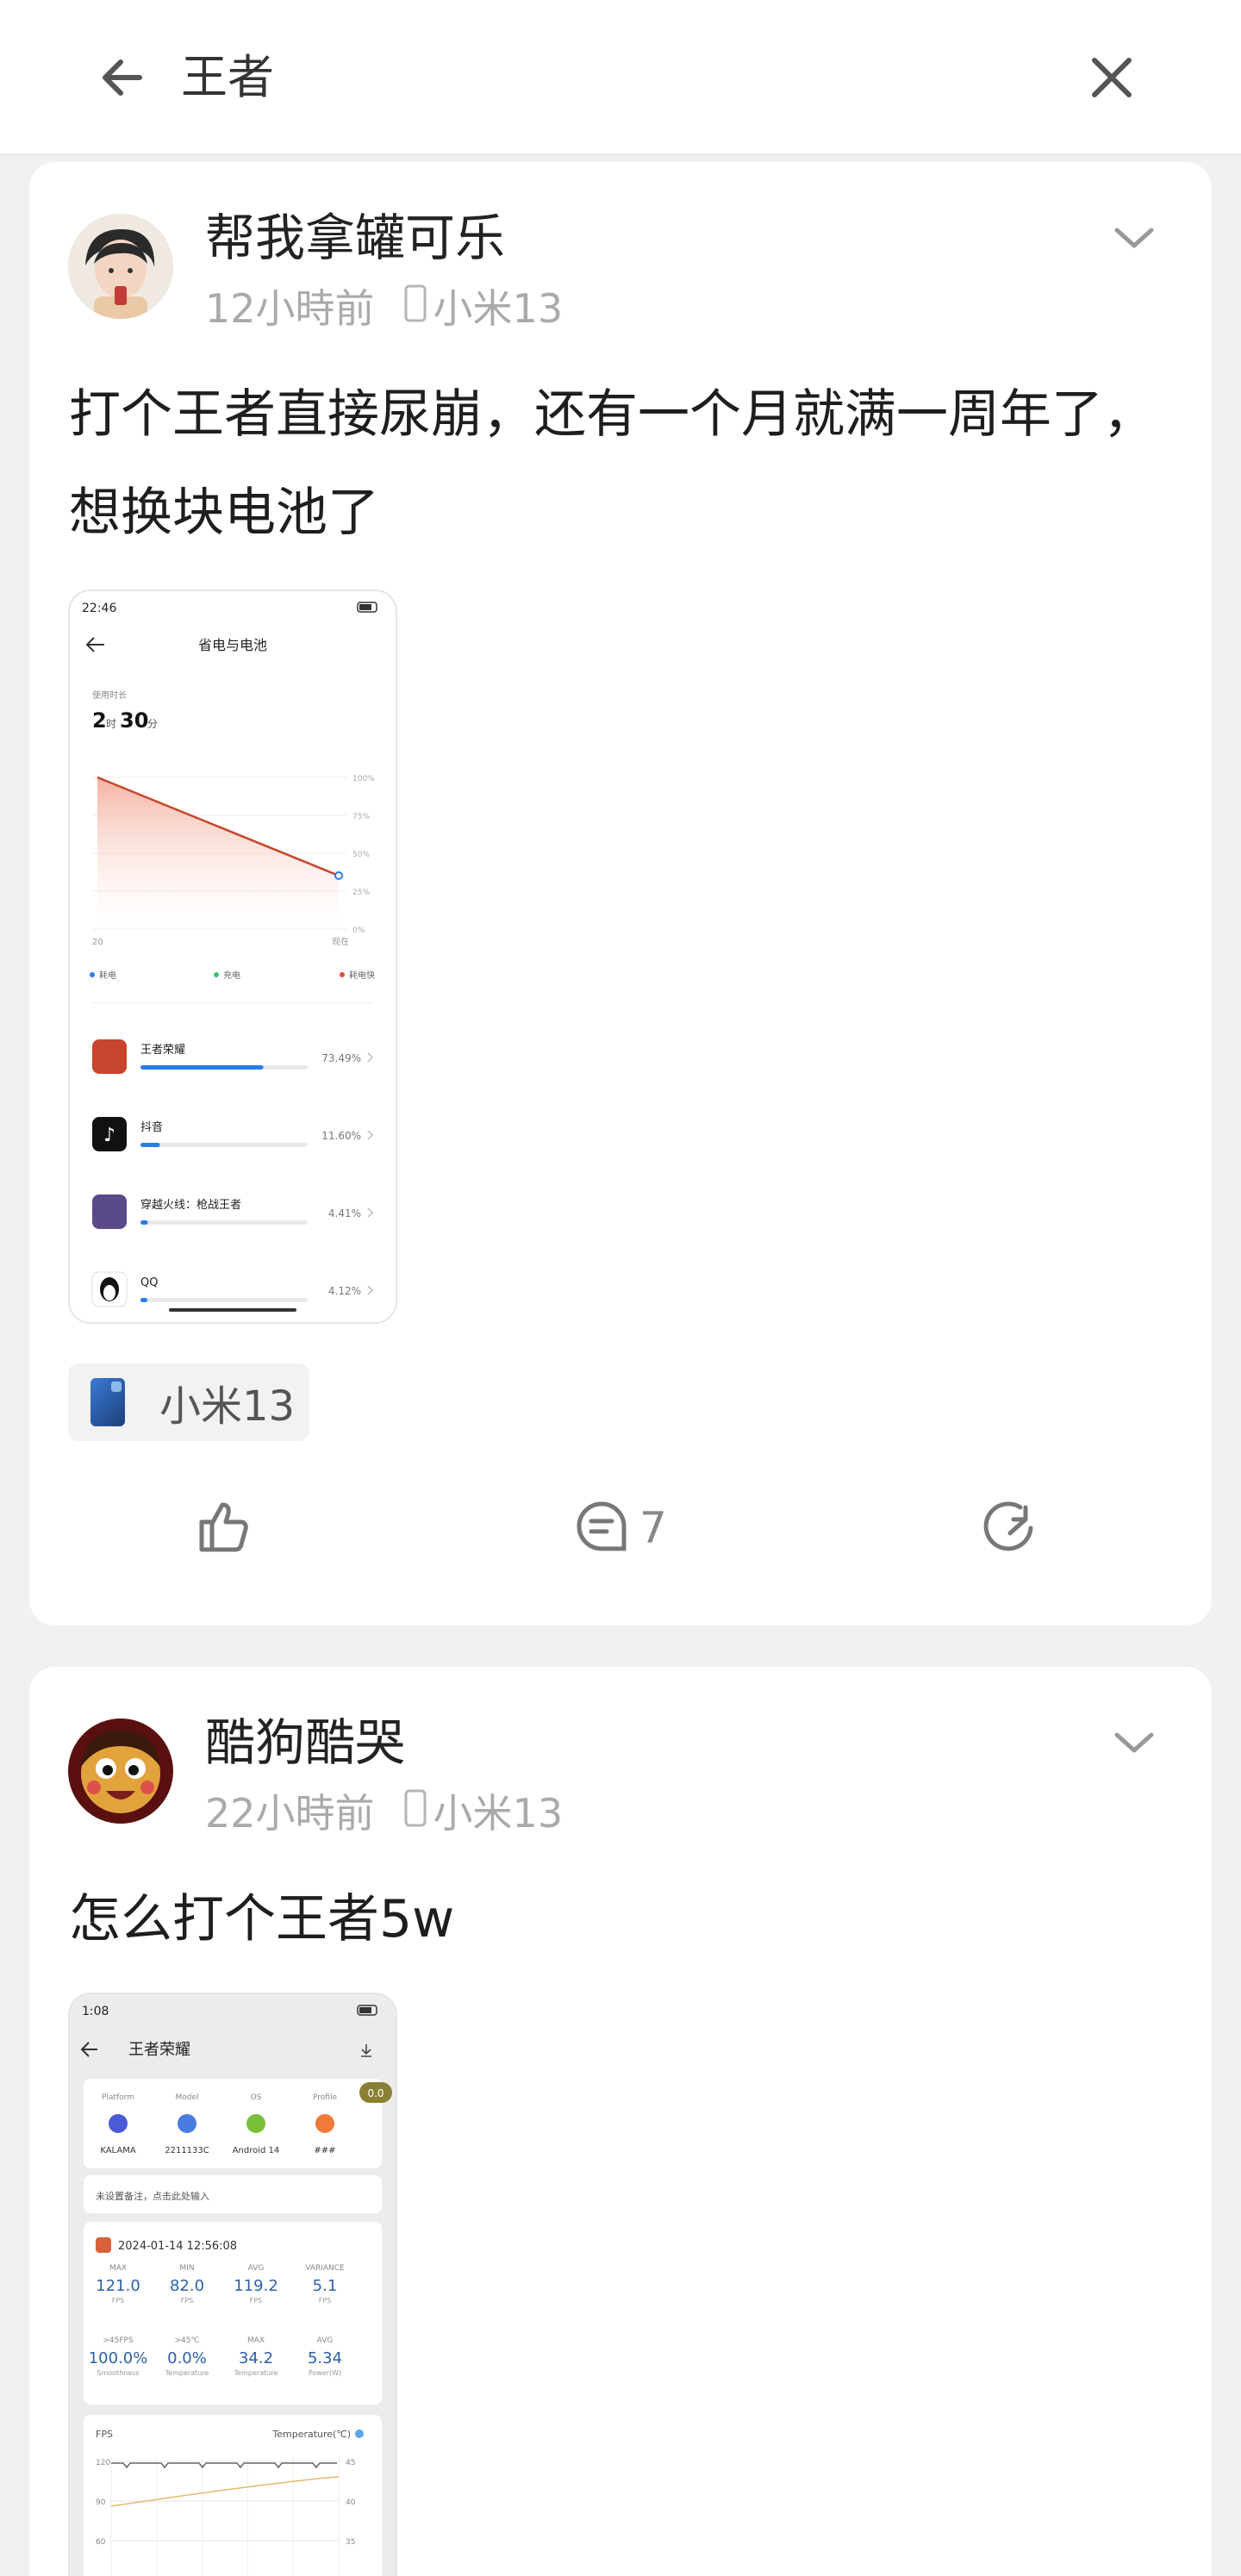  What do you see at coordinates (99, 608) in the screenshot?
I see `status-time: 22:46` at bounding box center [99, 608].